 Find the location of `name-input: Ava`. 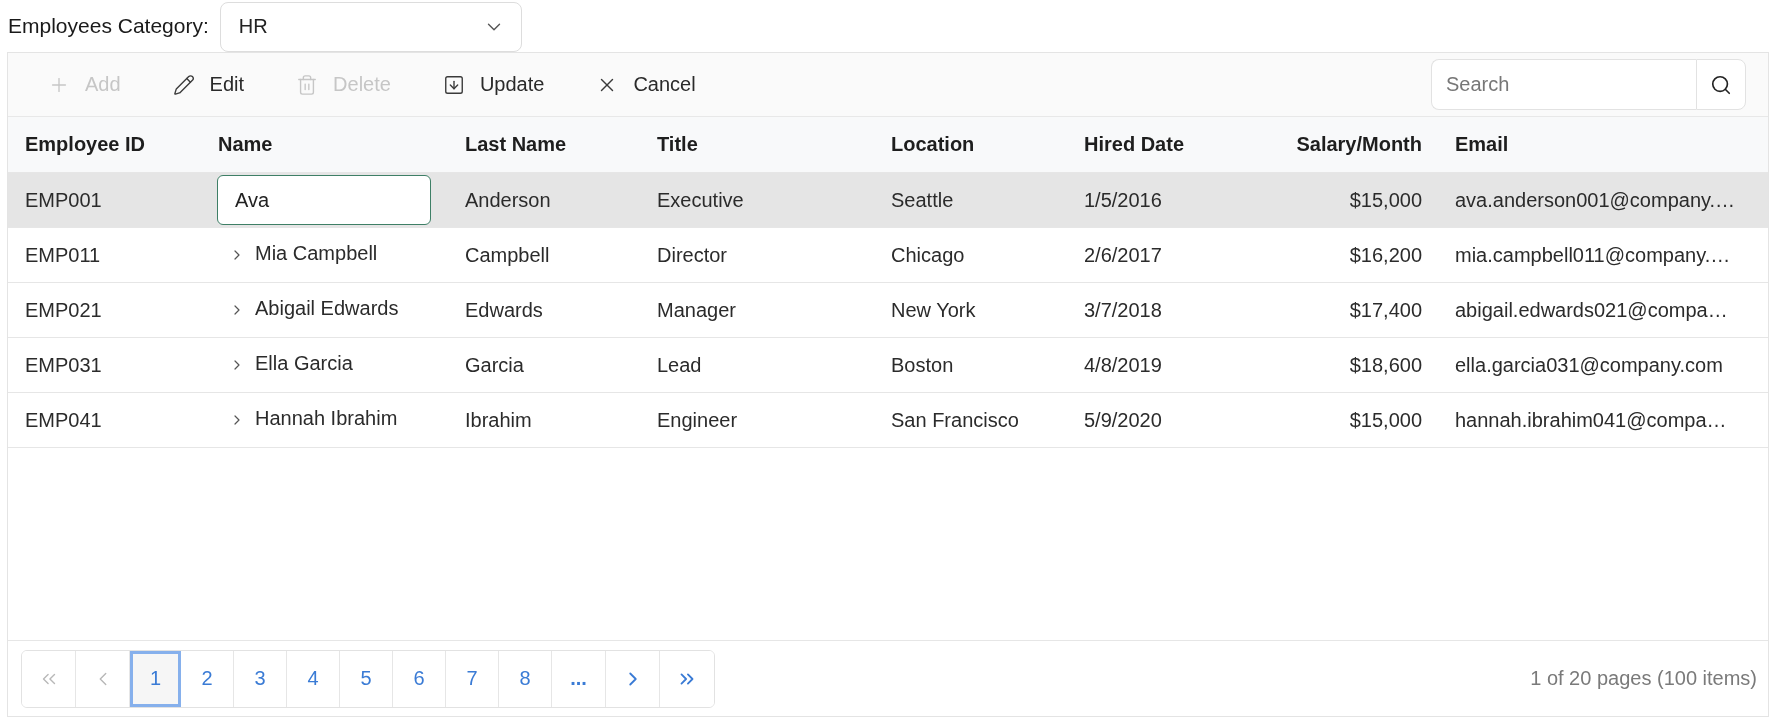

name-input: Ava is located at coordinates (324, 200).